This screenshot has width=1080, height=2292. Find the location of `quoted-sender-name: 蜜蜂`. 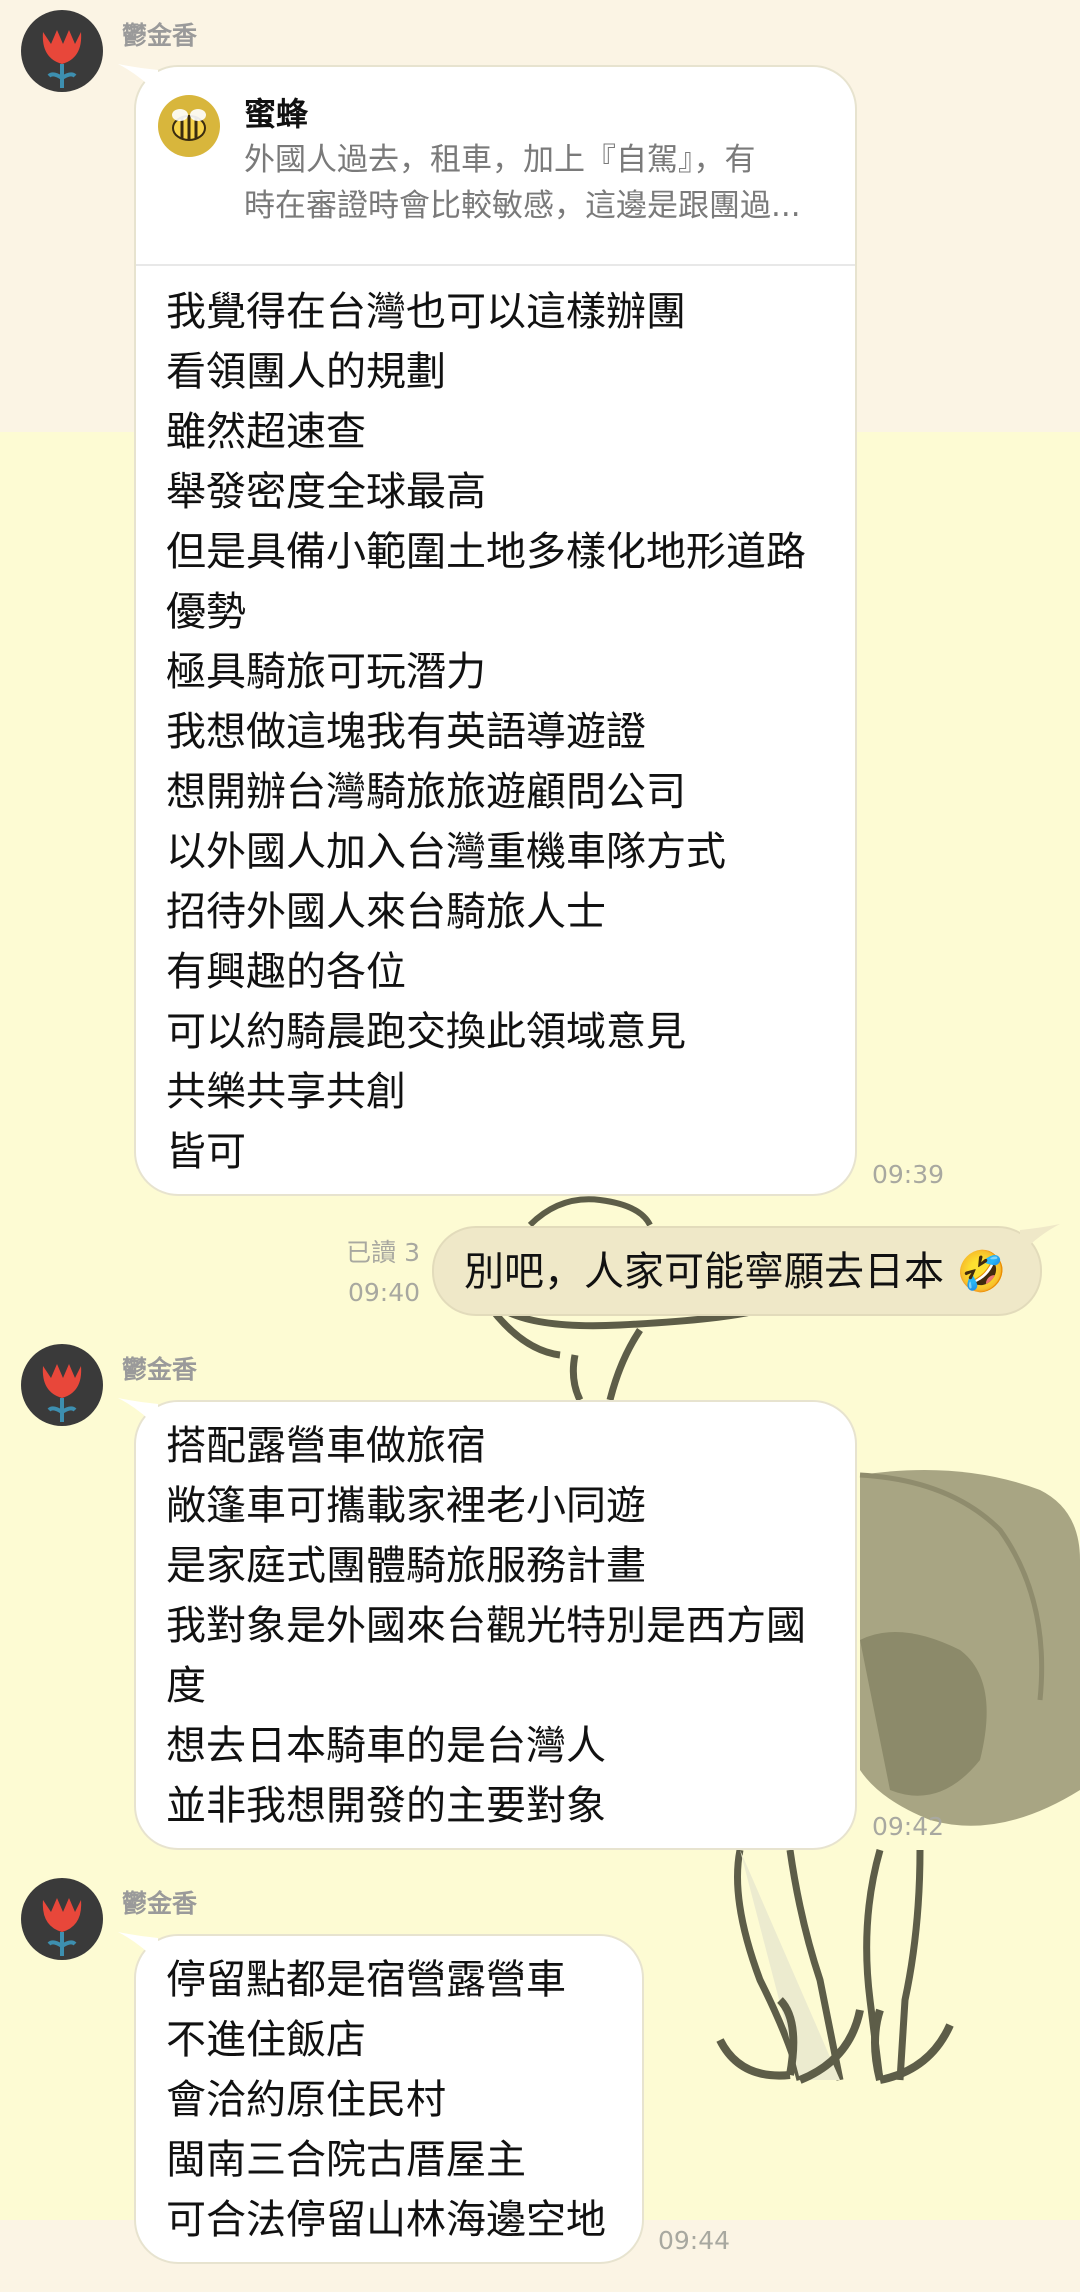

quoted-sender-name: 蜜蜂 is located at coordinates (276, 114).